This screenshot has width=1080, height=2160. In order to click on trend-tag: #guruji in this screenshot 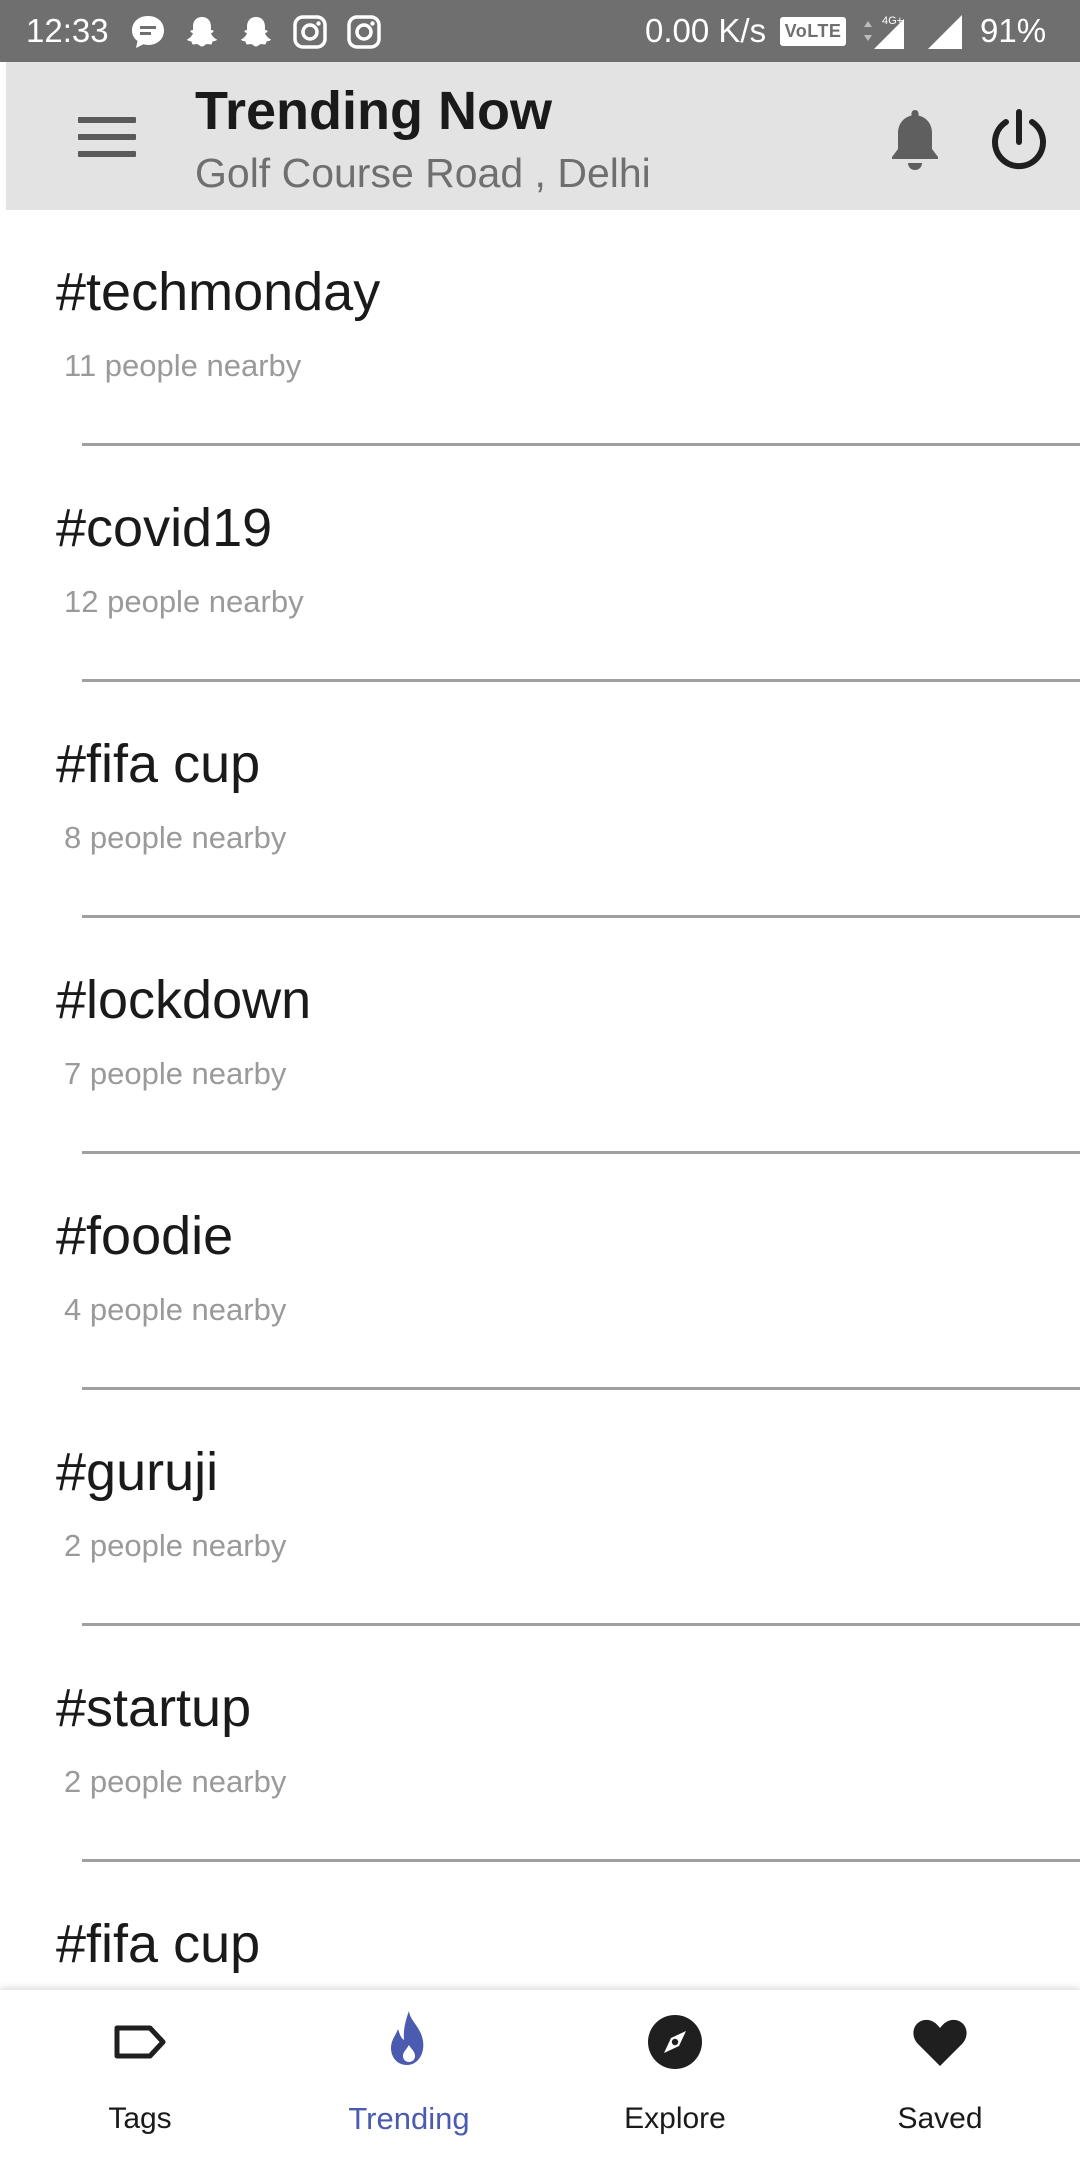, I will do `click(137, 1472)`.